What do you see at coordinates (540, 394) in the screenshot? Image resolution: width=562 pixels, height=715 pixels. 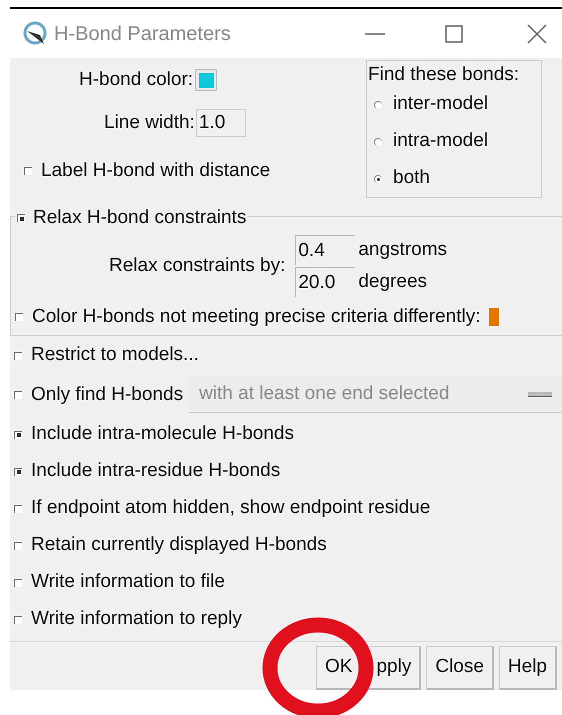 I see `dropdown-indicator-icon` at bounding box center [540, 394].